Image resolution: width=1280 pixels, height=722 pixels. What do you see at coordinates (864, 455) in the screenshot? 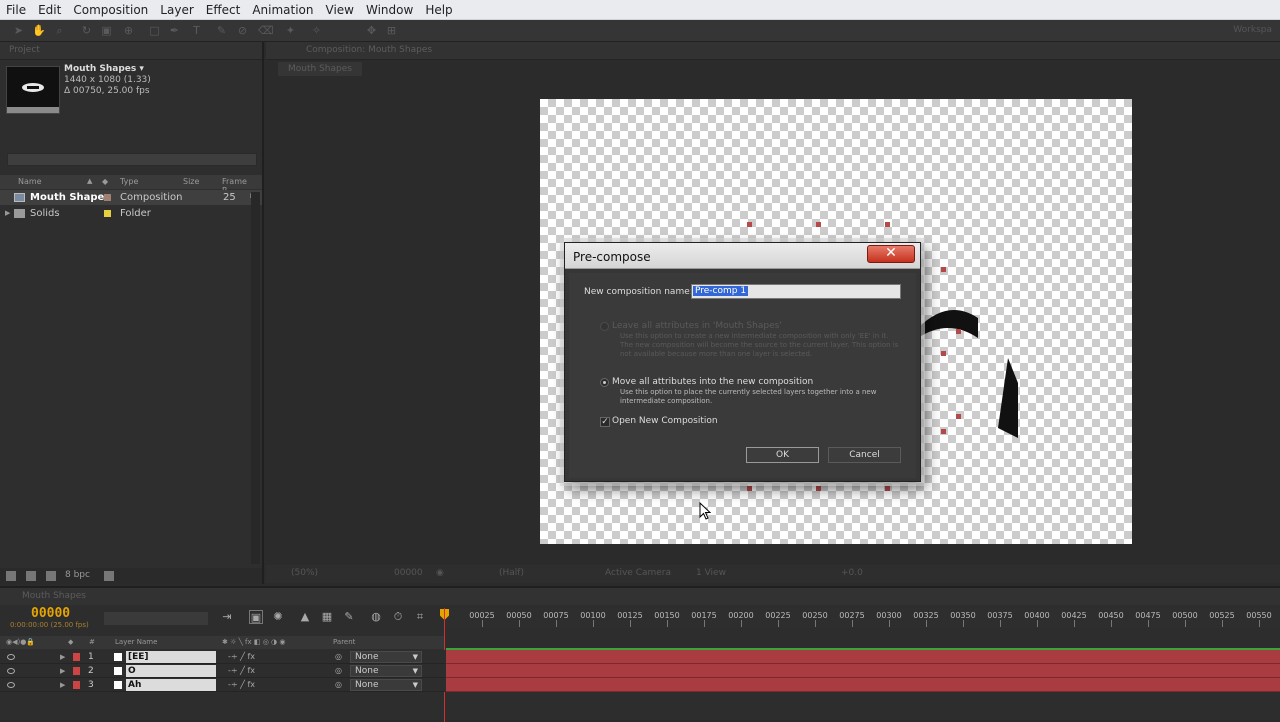
I see `cancel-button: Cancel` at bounding box center [864, 455].